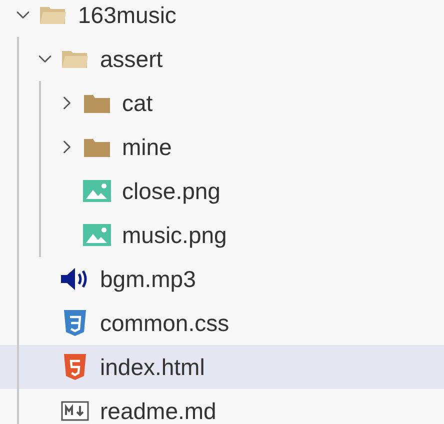 The width and height of the screenshot is (444, 424). What do you see at coordinates (131, 59) in the screenshot?
I see `file-name: assert` at bounding box center [131, 59].